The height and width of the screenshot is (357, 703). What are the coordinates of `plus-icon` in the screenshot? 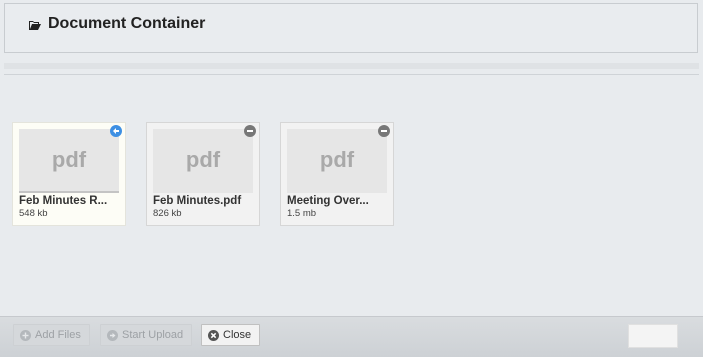 It's located at (25, 335).